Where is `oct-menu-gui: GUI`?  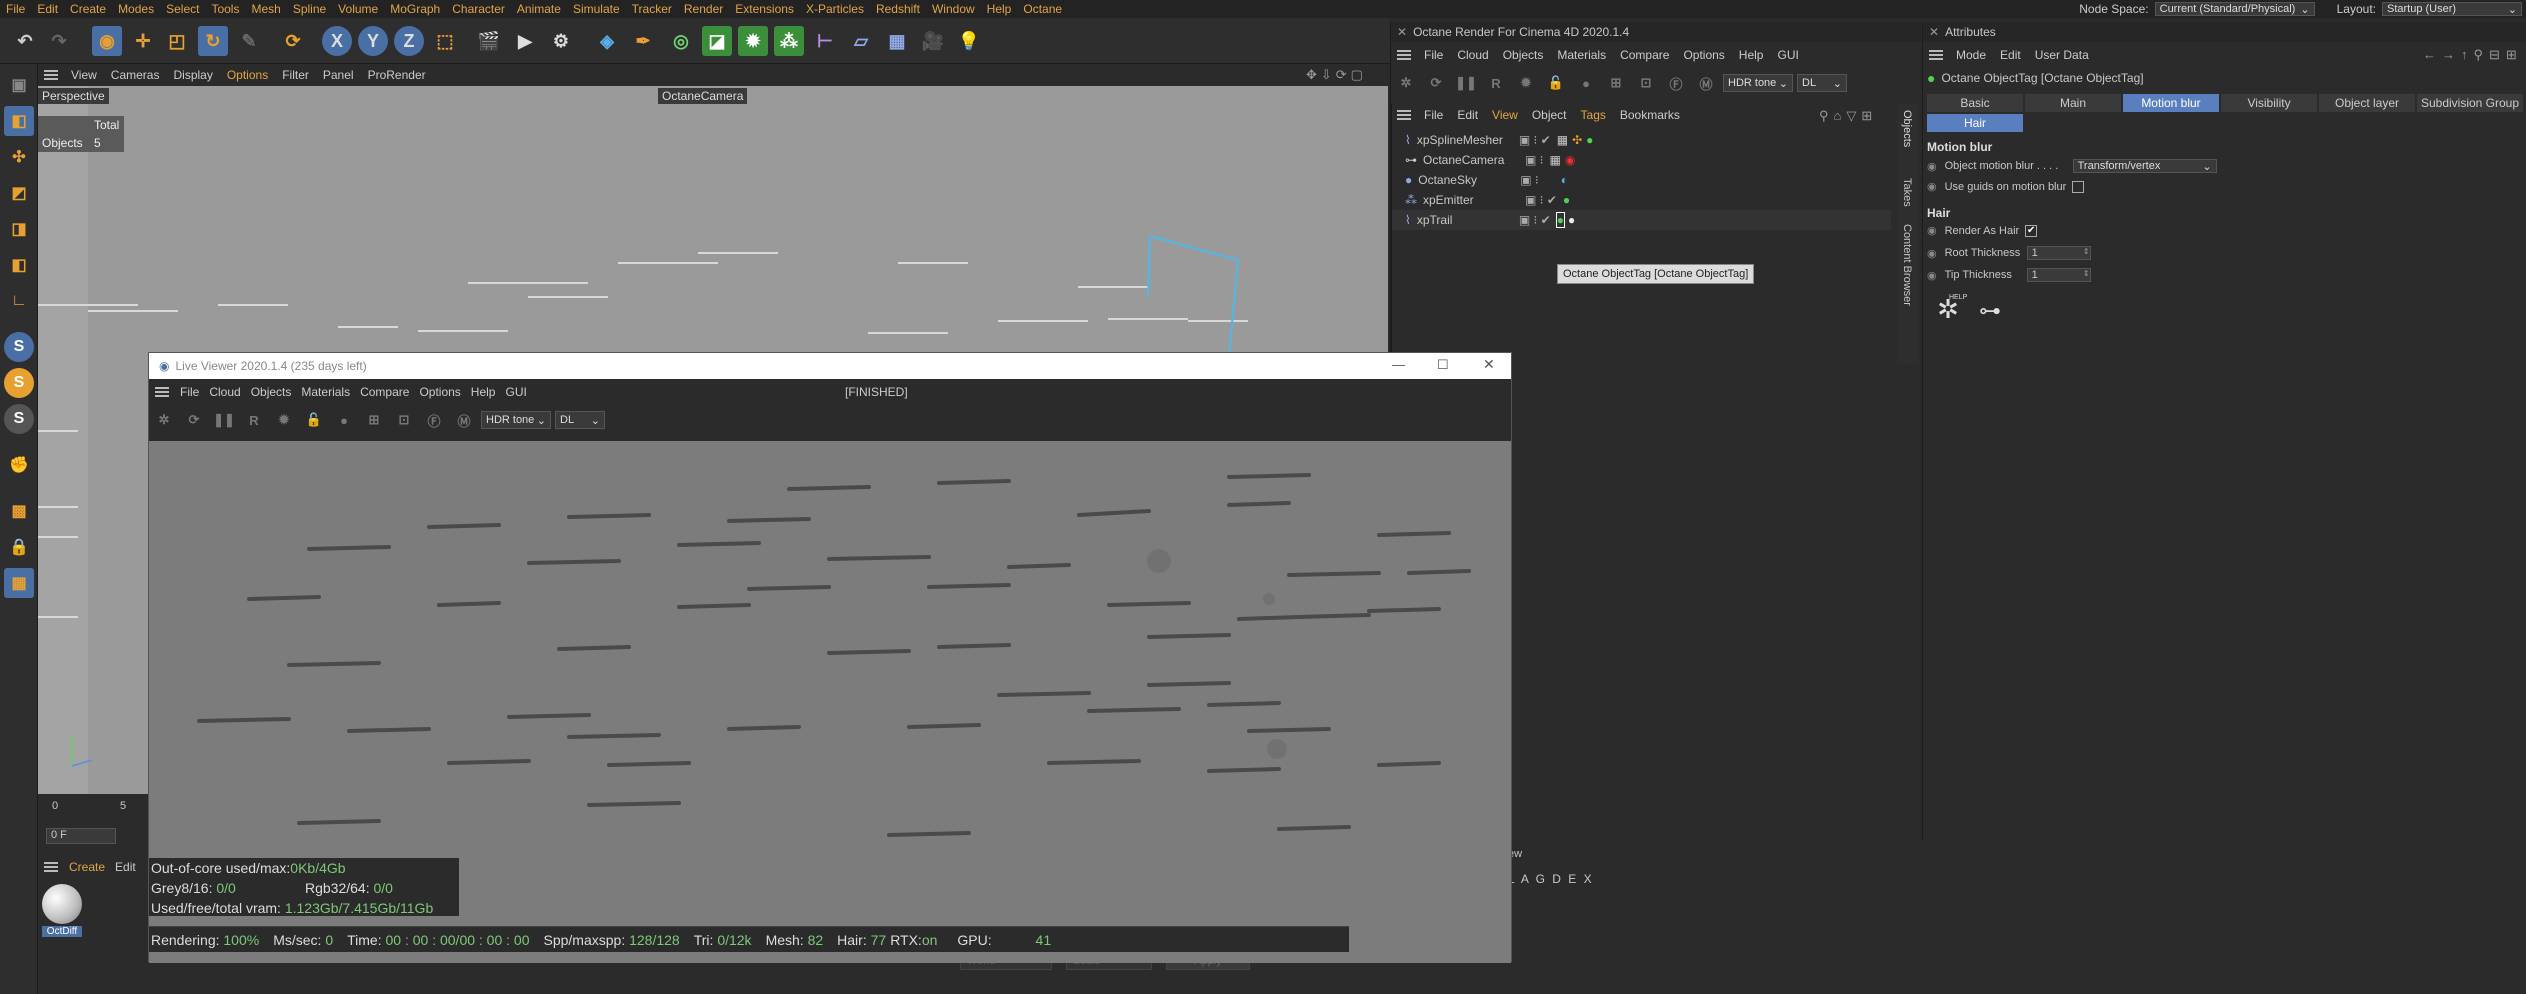
oct-menu-gui: GUI is located at coordinates (1787, 55).